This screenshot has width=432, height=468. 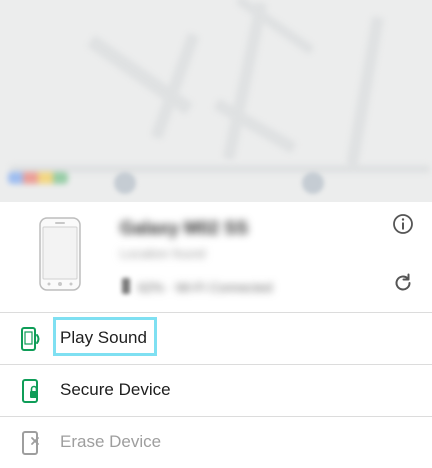 I want to click on play-sound-action: Play Sound, so click(x=216, y=339).